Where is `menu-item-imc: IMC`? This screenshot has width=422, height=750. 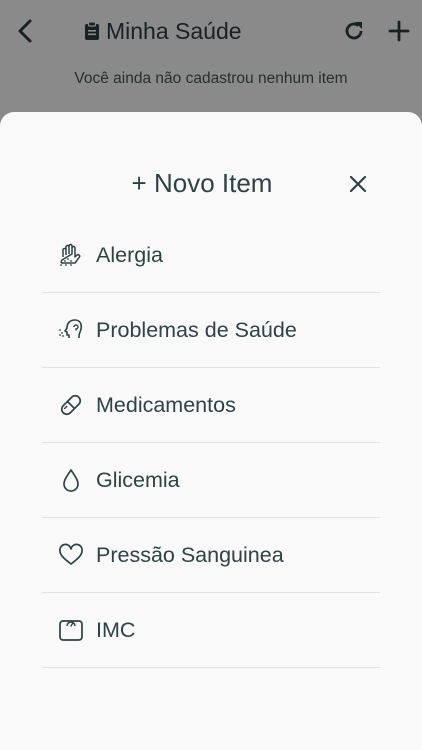
menu-item-imc: IMC is located at coordinates (211, 630).